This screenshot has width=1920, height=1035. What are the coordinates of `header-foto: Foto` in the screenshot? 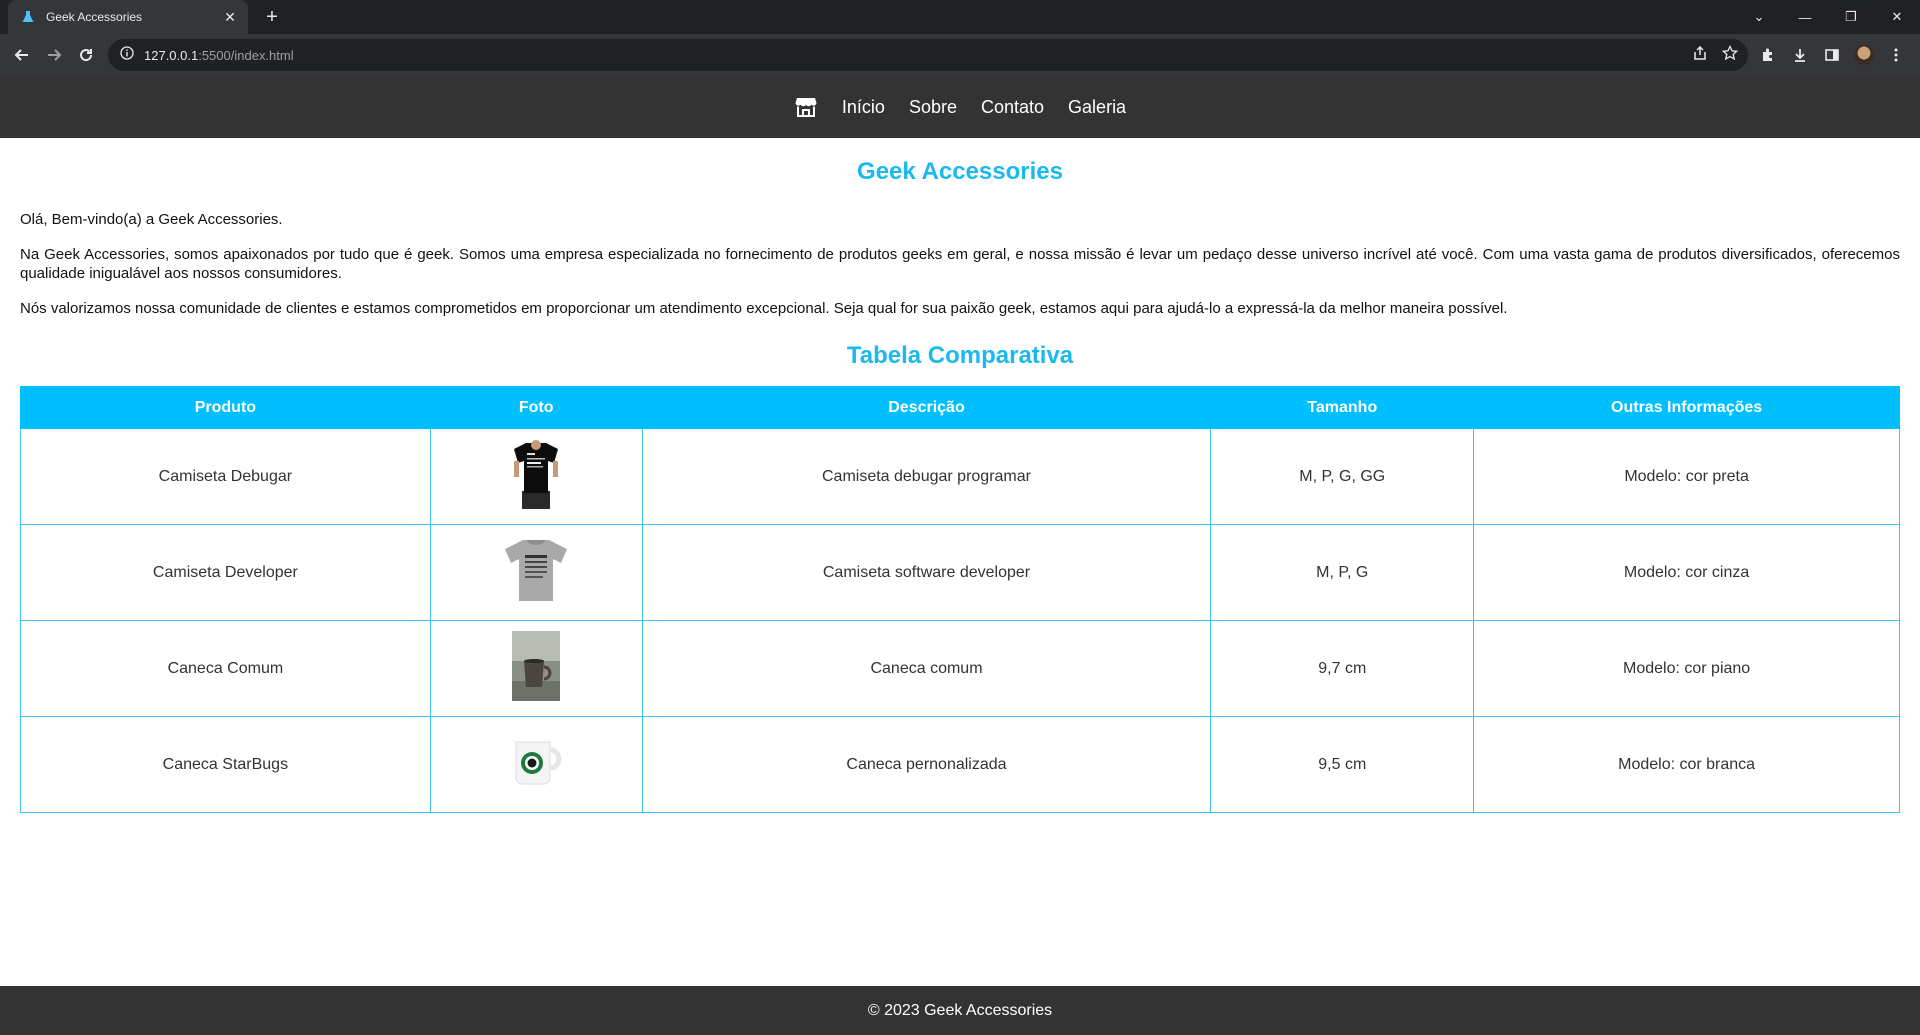 It's located at (536, 407).